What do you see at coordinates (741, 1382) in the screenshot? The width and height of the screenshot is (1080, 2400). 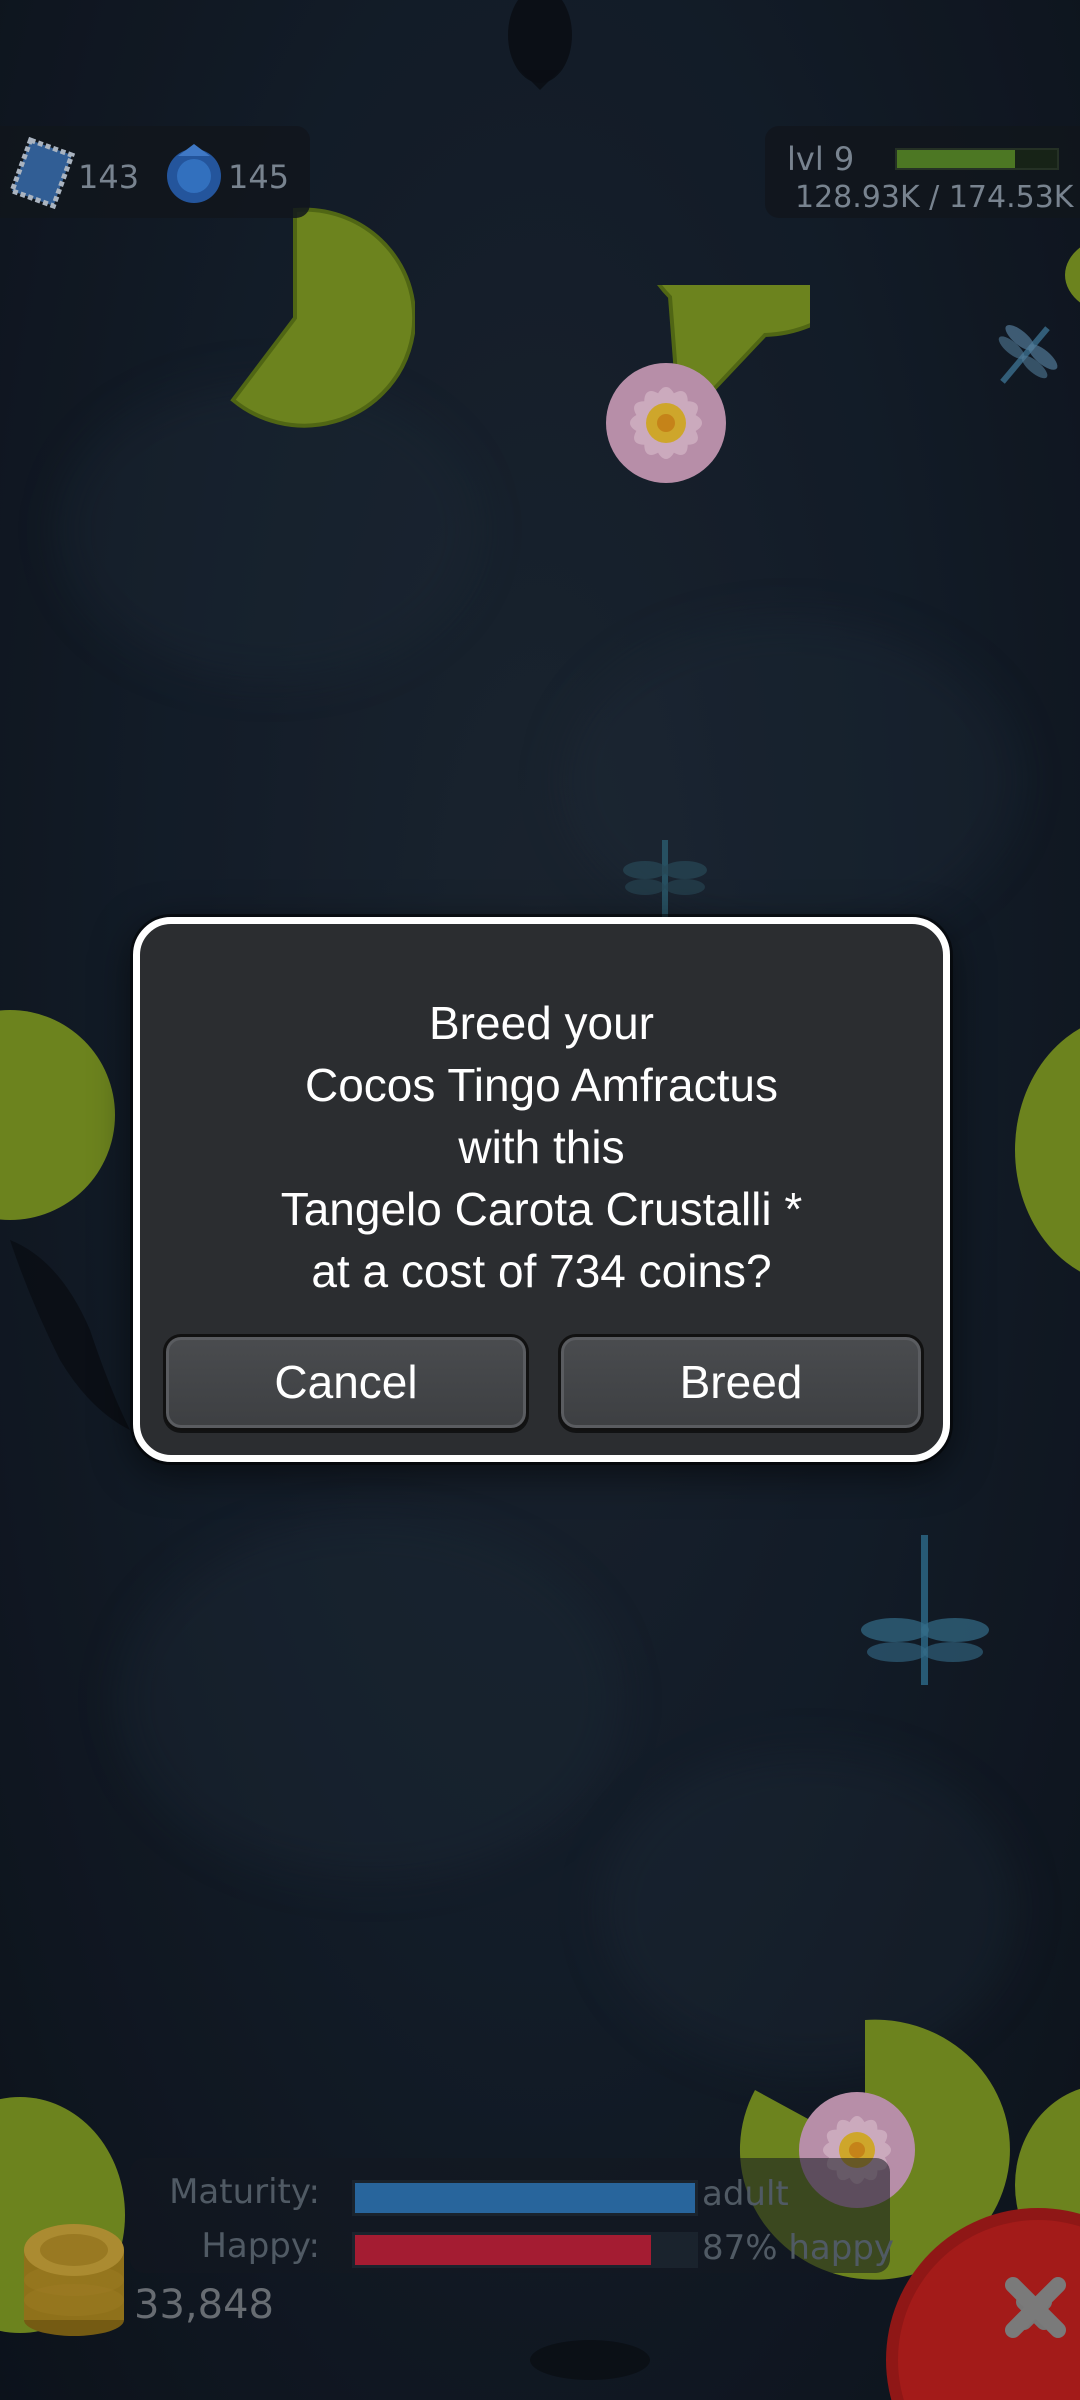 I see `breed-button: Breed` at bounding box center [741, 1382].